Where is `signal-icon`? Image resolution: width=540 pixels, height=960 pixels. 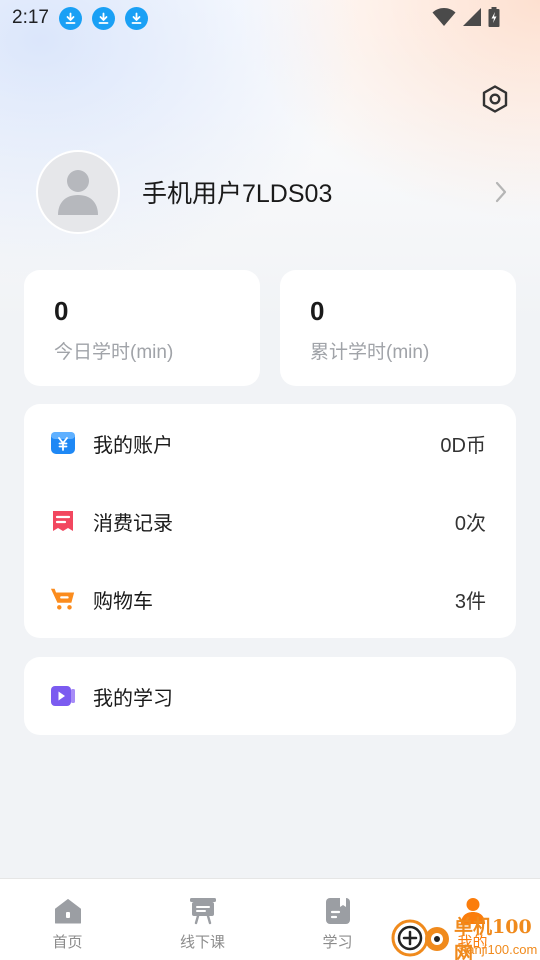 signal-icon is located at coordinates (472, 17).